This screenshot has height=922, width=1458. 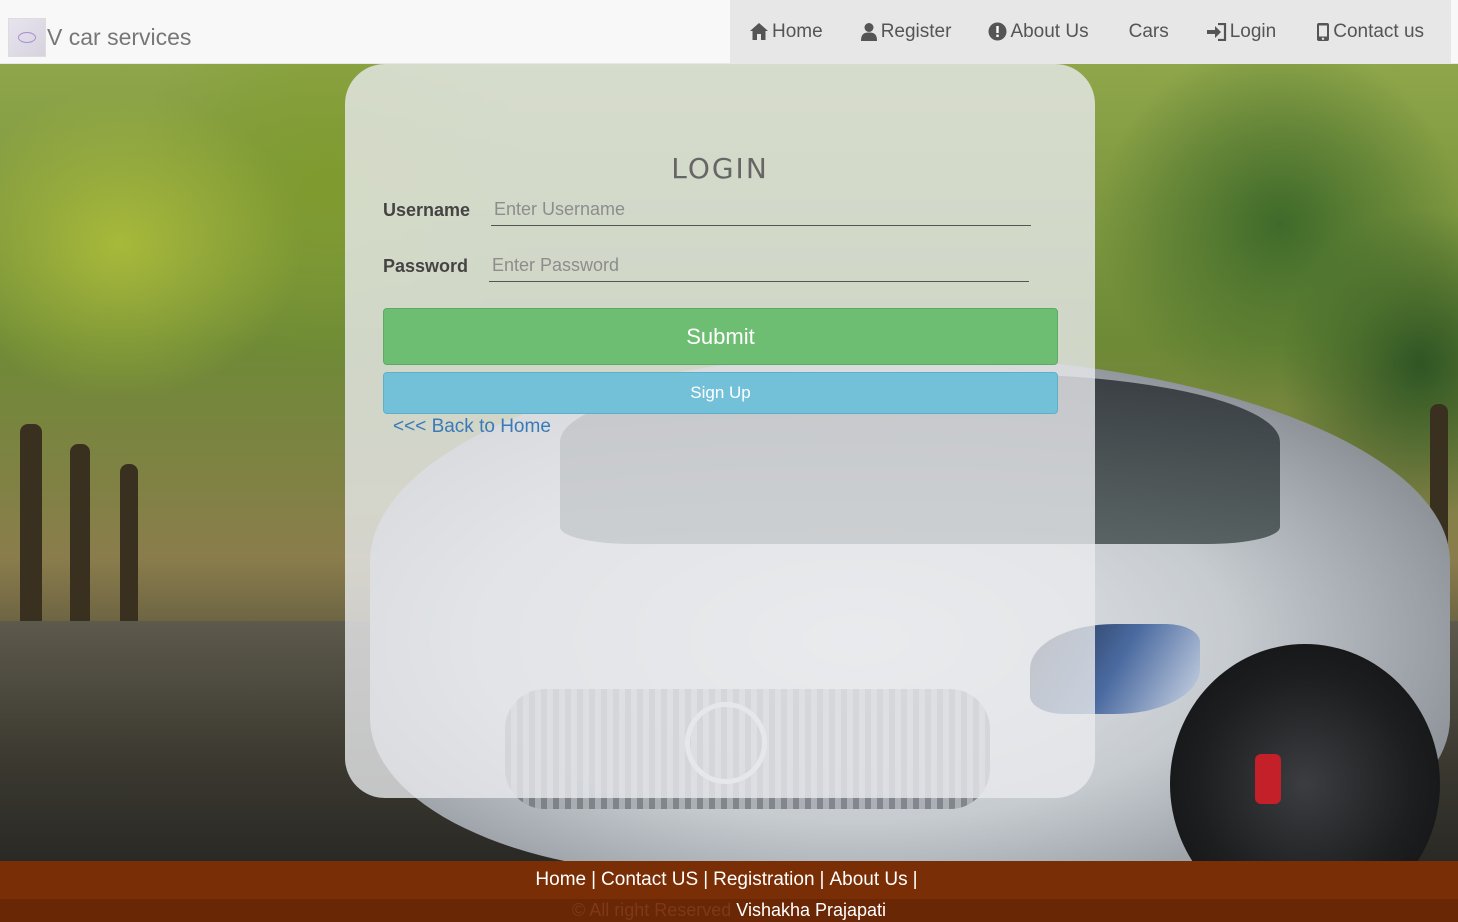 What do you see at coordinates (427, 210) in the screenshot?
I see `username-label: Username` at bounding box center [427, 210].